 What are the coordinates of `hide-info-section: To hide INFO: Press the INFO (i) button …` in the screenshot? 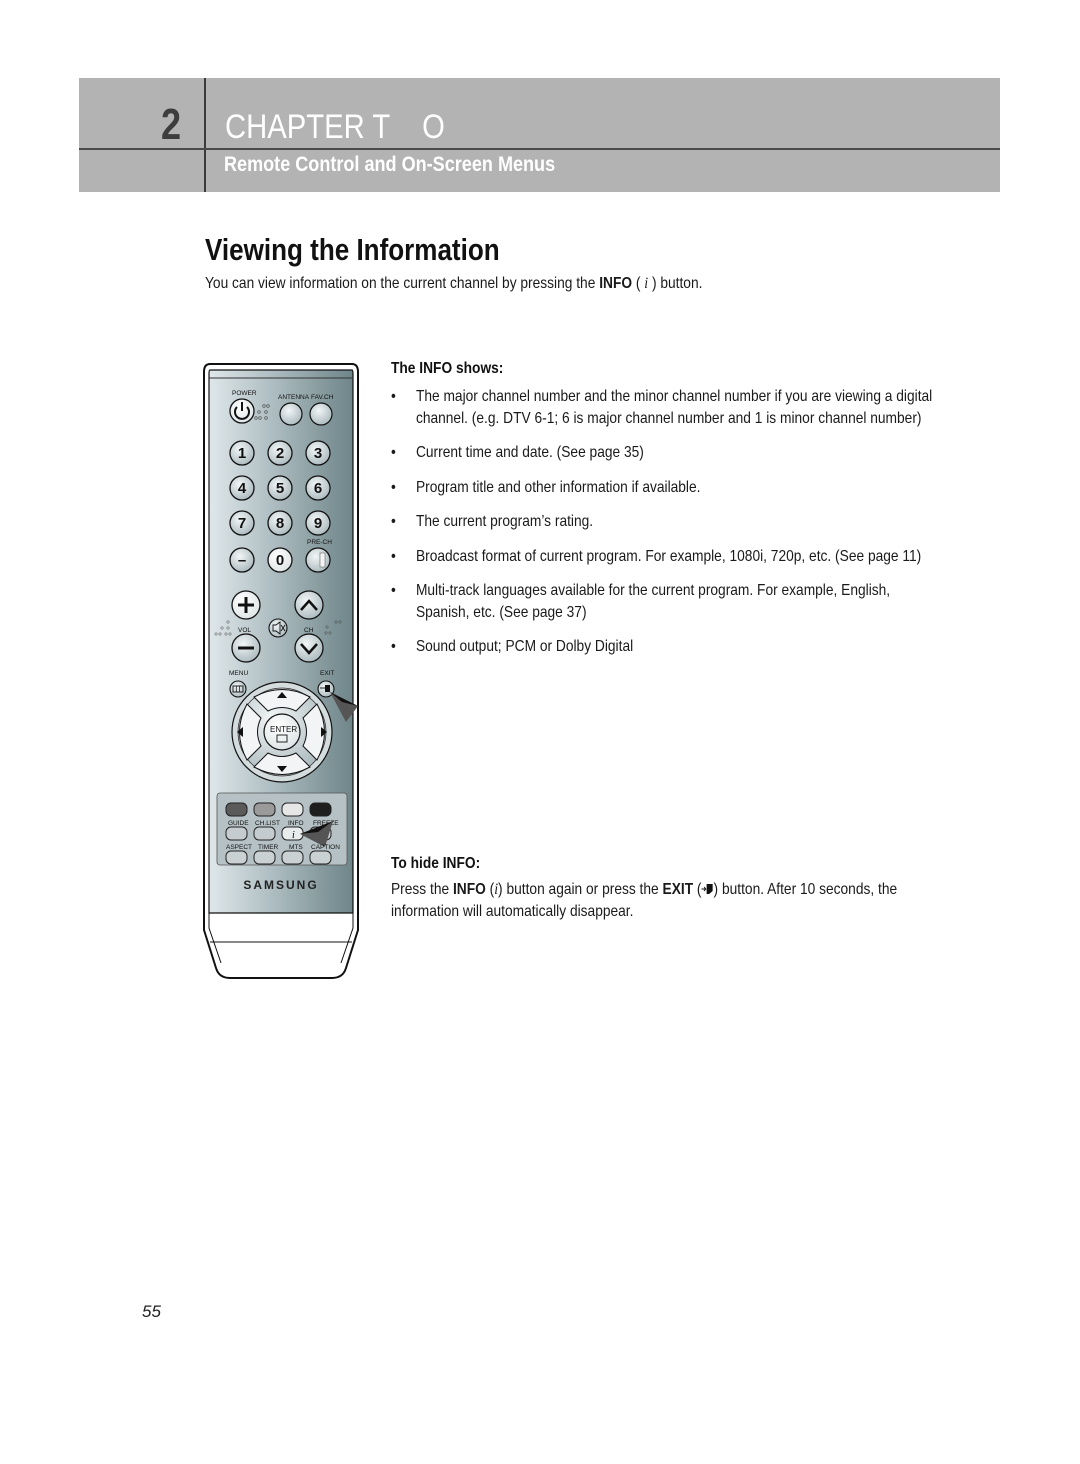 It's located at (666, 889).